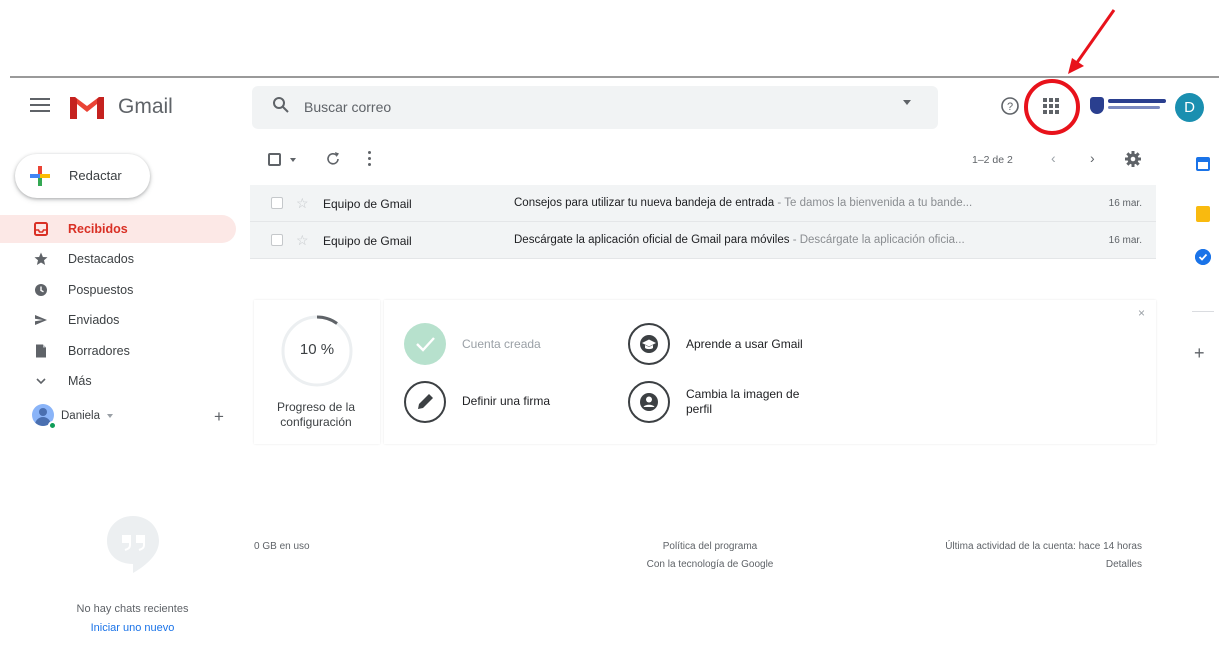  Describe the element at coordinates (1203, 257) in the screenshot. I see `tasks-icon` at that location.